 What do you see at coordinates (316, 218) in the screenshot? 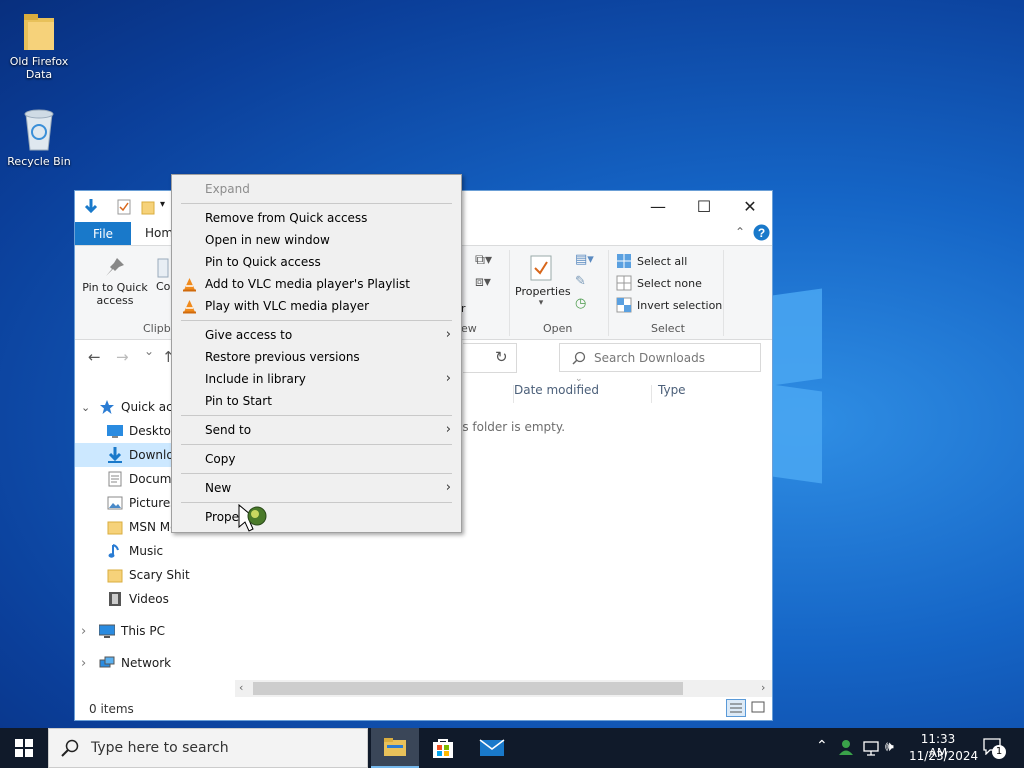
I see `menu-item-remove-from-quick-access: Remove from Quick access` at bounding box center [316, 218].